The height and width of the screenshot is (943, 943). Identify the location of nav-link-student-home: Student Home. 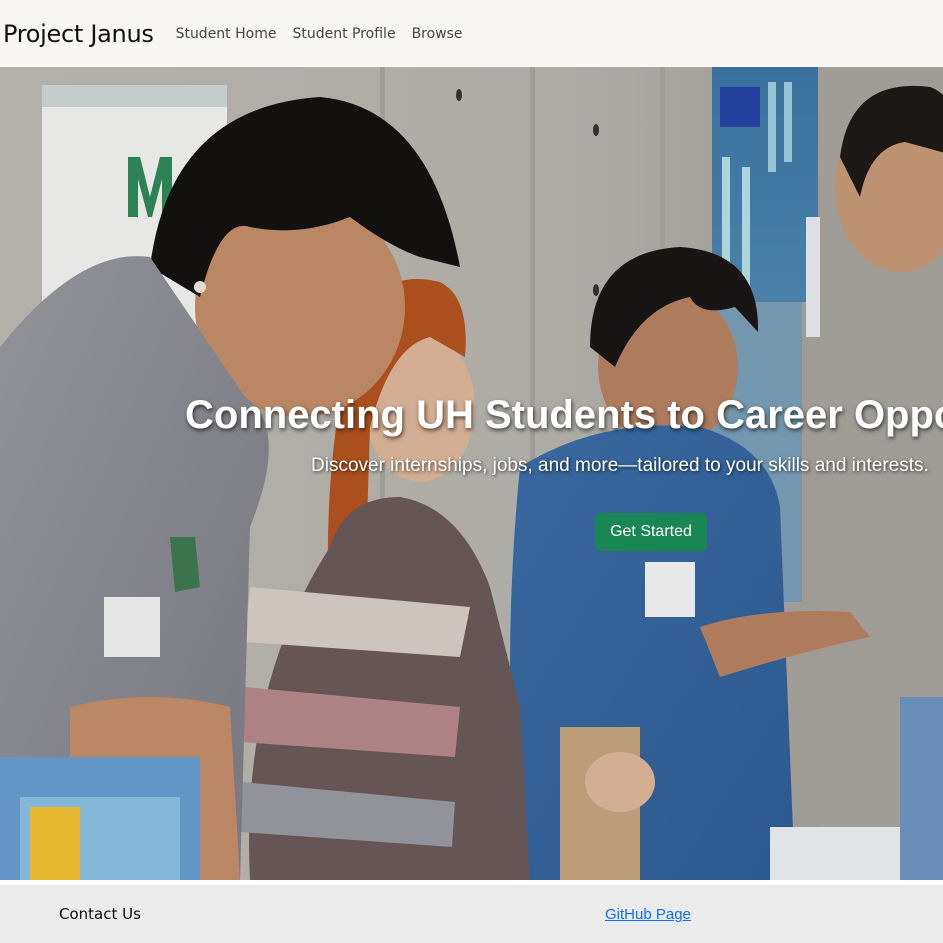
(226, 34).